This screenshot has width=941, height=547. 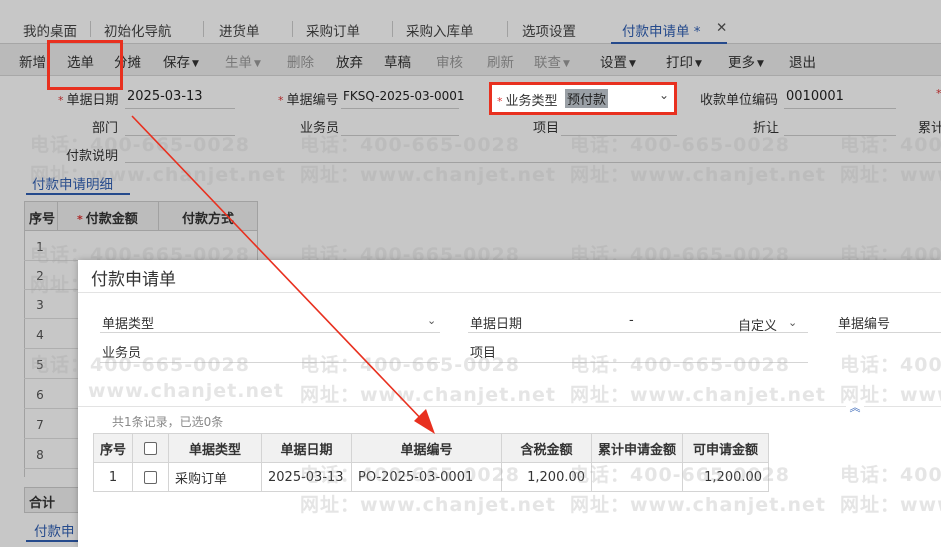 What do you see at coordinates (80, 61) in the screenshot?
I see `select-doc-button: 选单` at bounding box center [80, 61].